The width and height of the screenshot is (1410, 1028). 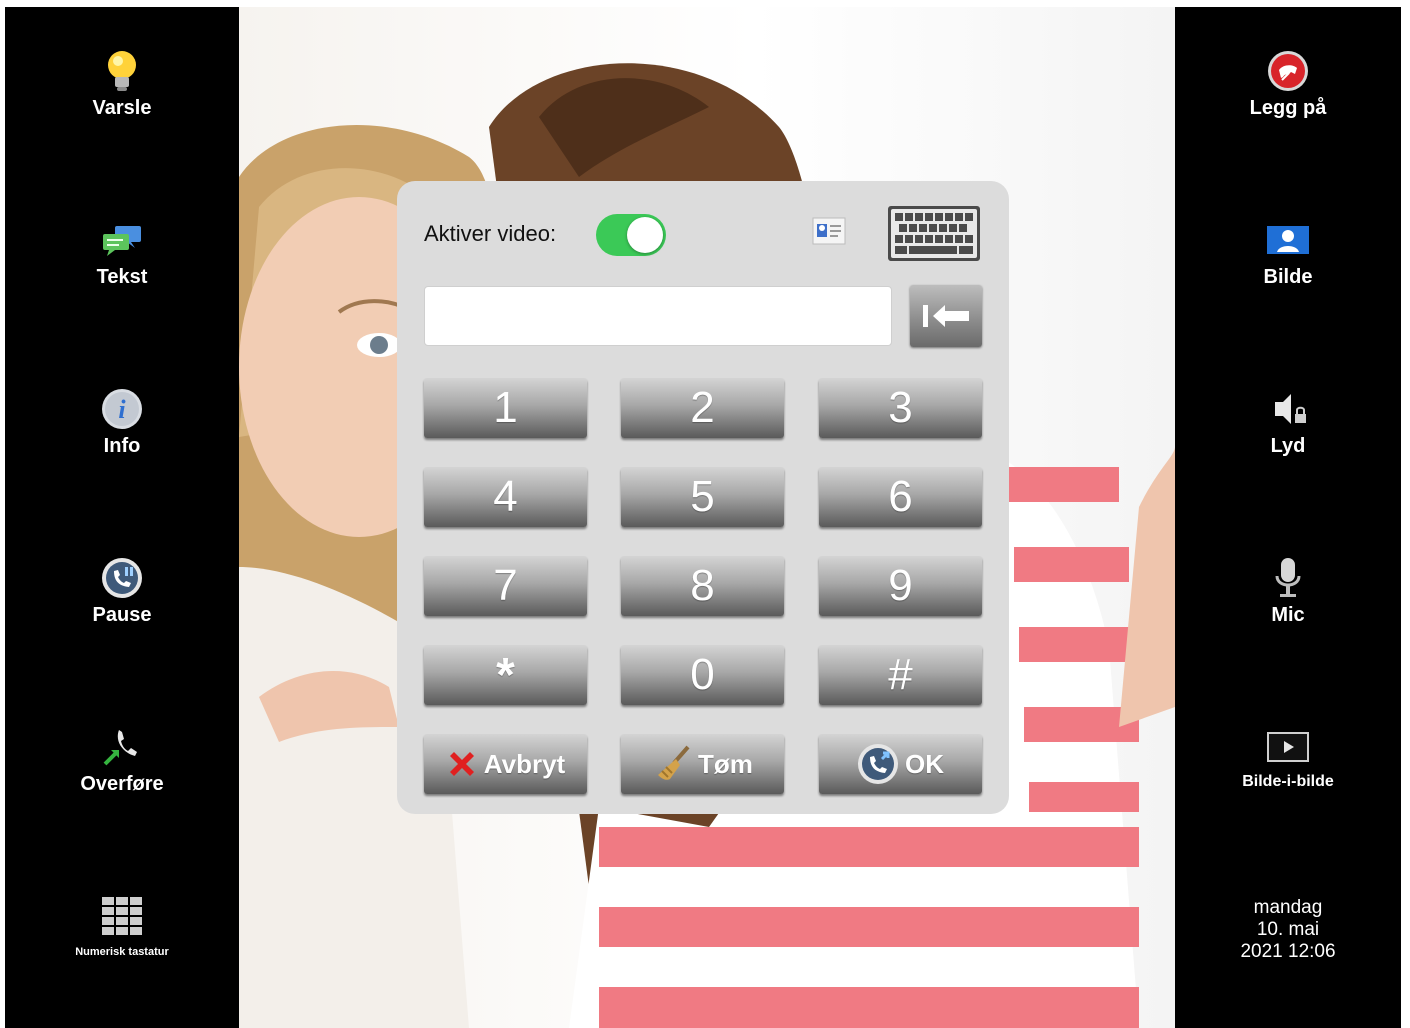 What do you see at coordinates (122, 240) in the screenshot?
I see `chat-bubbles-icon` at bounding box center [122, 240].